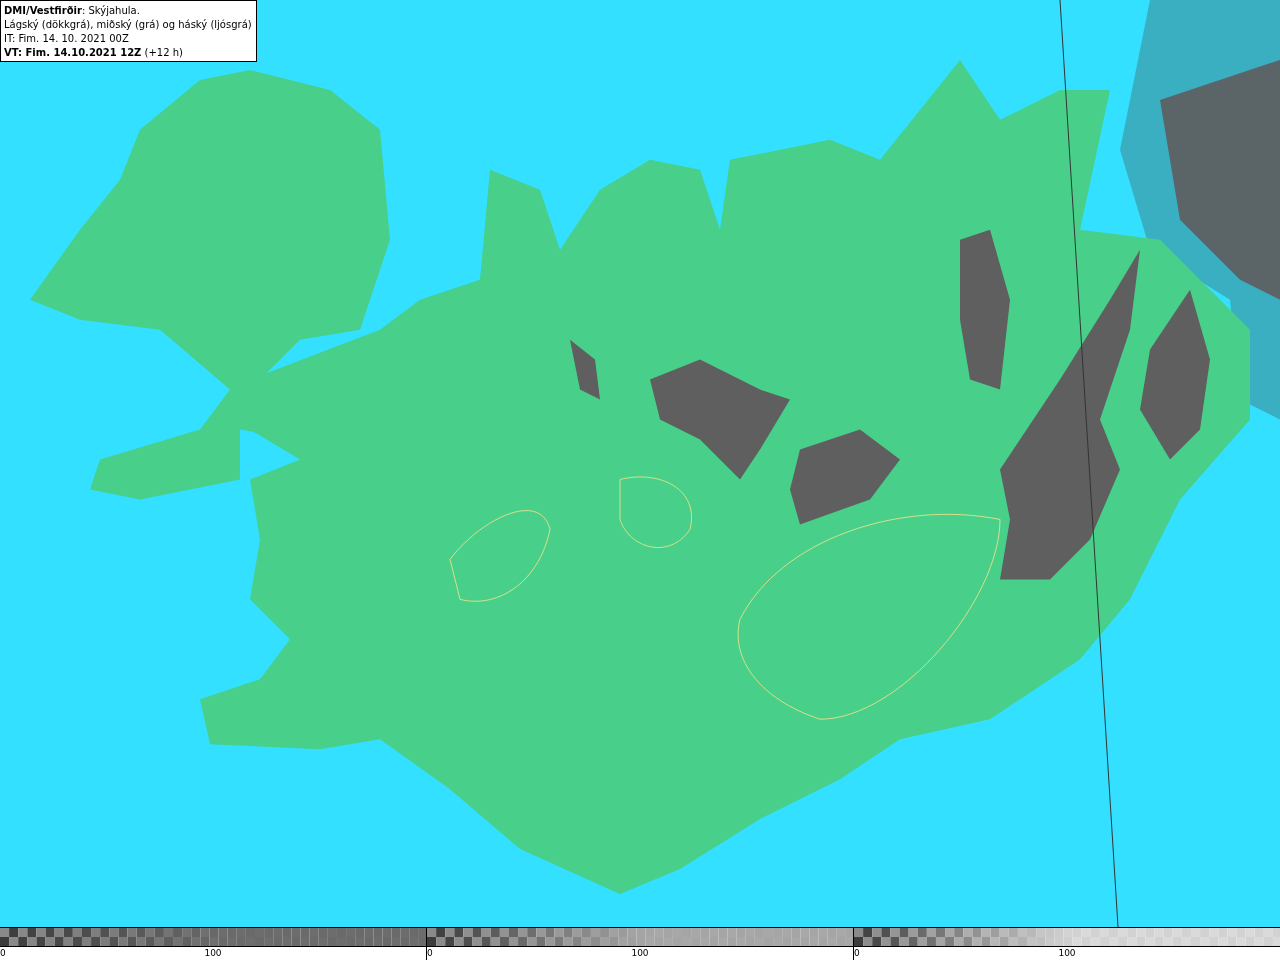 The height and width of the screenshot is (960, 1280). Describe the element at coordinates (67, 38) in the screenshot. I see `info-line: IT: Fim. 14. 10. 2021 00Z` at that location.